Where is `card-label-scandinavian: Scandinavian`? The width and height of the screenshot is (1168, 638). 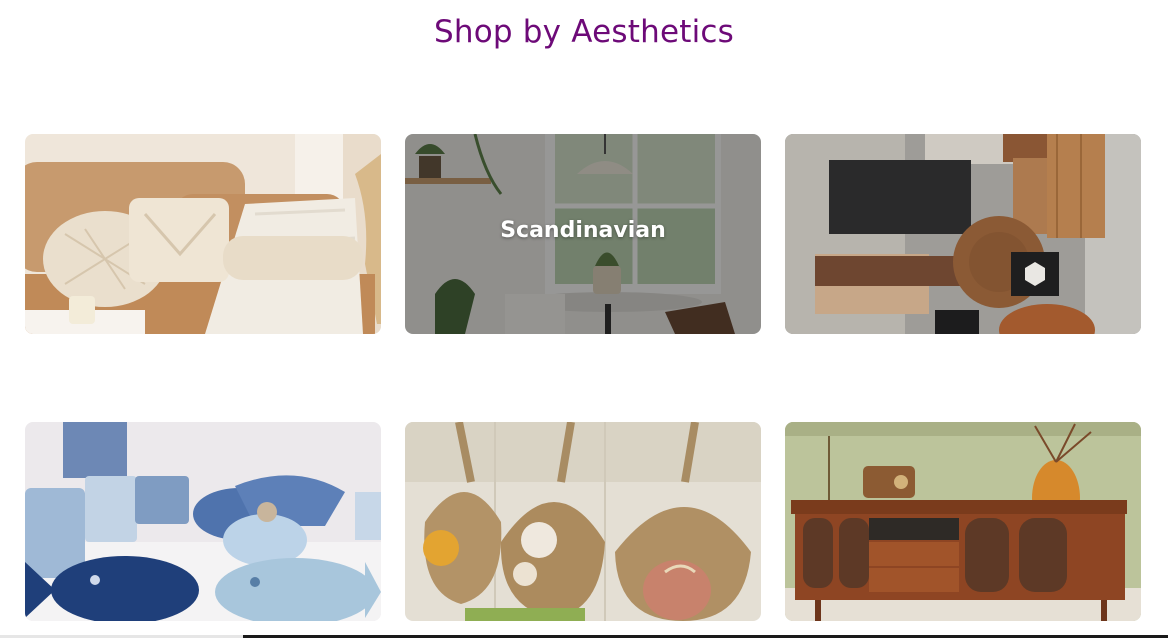 card-label-scandinavian: Scandinavian is located at coordinates (583, 230).